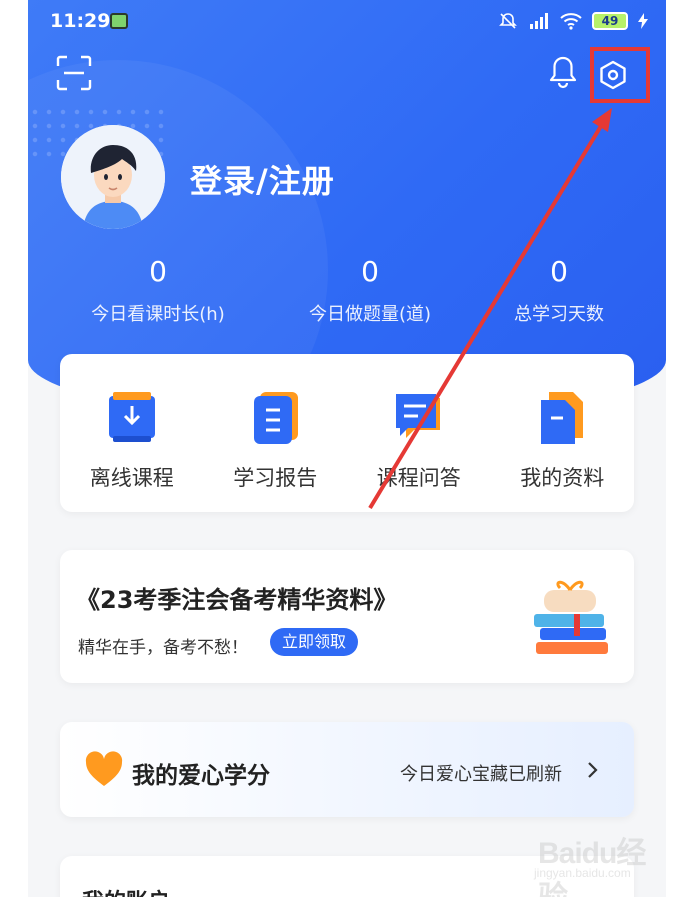 This screenshot has height=897, width=695. Describe the element at coordinates (275, 478) in the screenshot. I see `menu-item-label: 学习报告` at that location.